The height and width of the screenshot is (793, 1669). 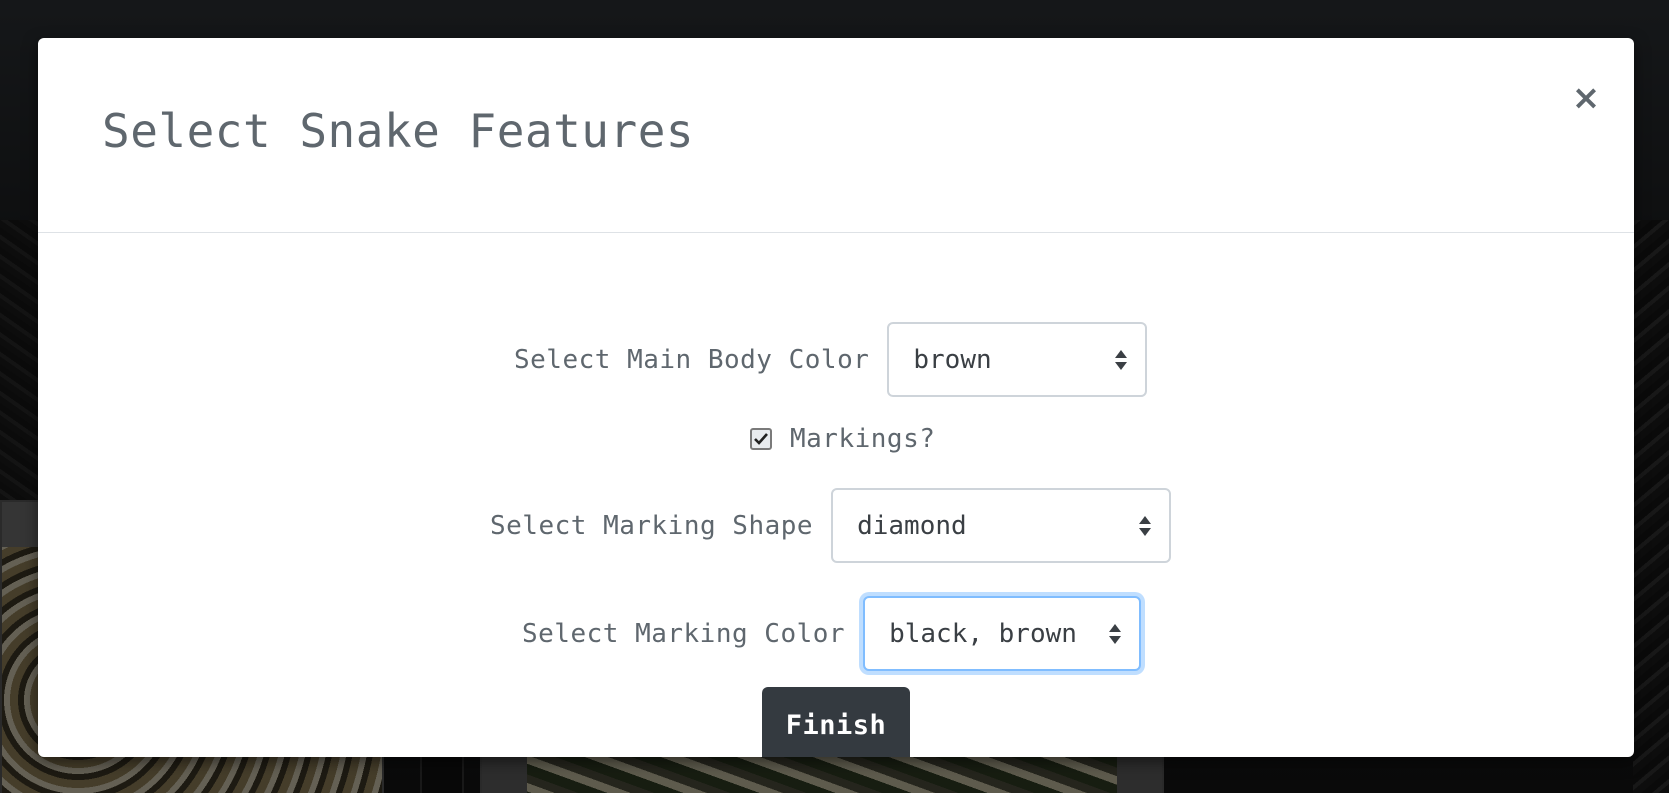 I want to click on markings-checkbox, so click(x=761, y=439).